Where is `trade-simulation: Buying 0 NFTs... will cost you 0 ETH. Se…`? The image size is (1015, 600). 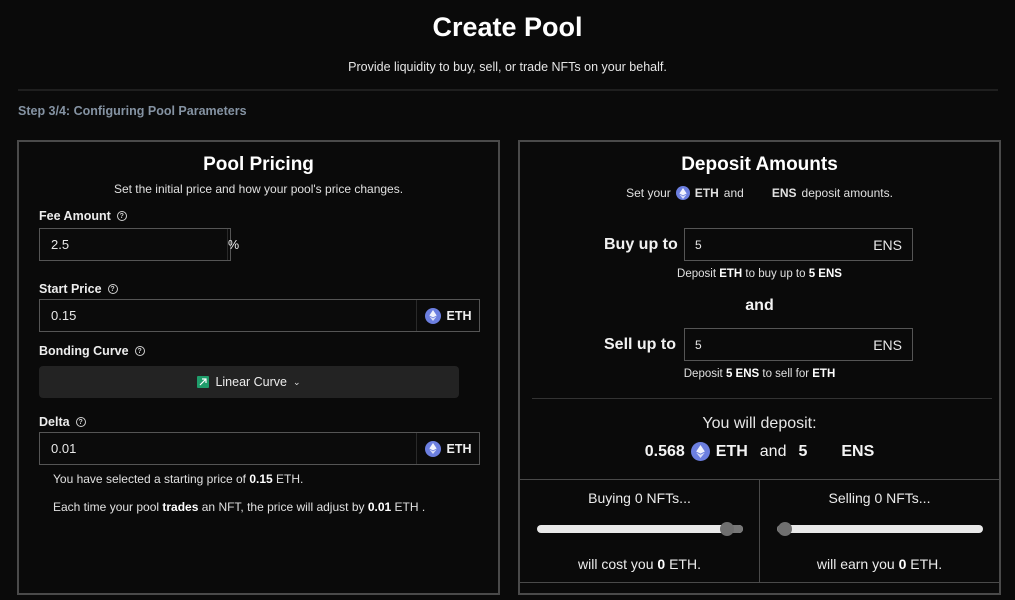 trade-simulation: Buying 0 NFTs... will cost you 0 ETH. Se… is located at coordinates (759, 531).